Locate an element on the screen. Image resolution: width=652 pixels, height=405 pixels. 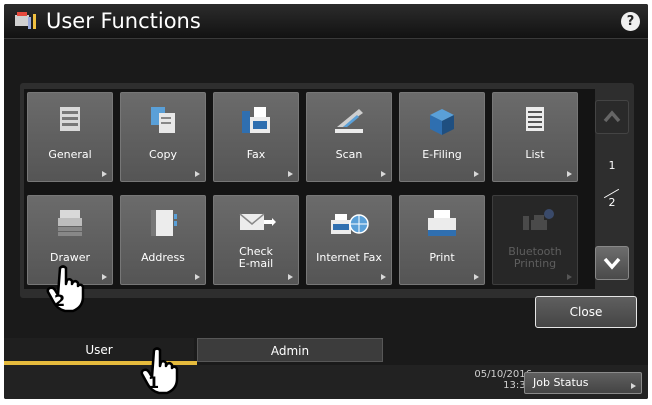
chevron-down-icon is located at coordinates (612, 263).